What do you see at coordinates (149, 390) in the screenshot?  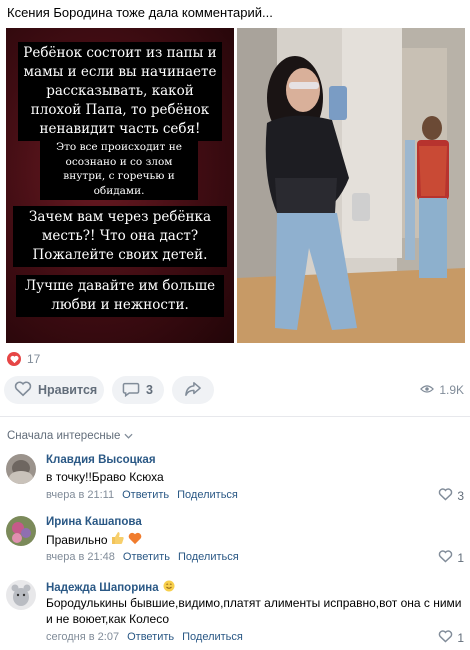 I see `comments-count: 3` at bounding box center [149, 390].